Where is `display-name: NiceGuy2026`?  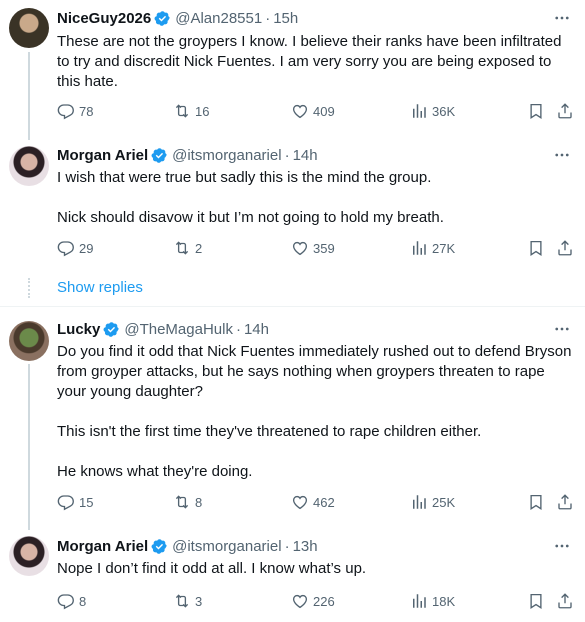 display-name: NiceGuy2026 is located at coordinates (104, 18).